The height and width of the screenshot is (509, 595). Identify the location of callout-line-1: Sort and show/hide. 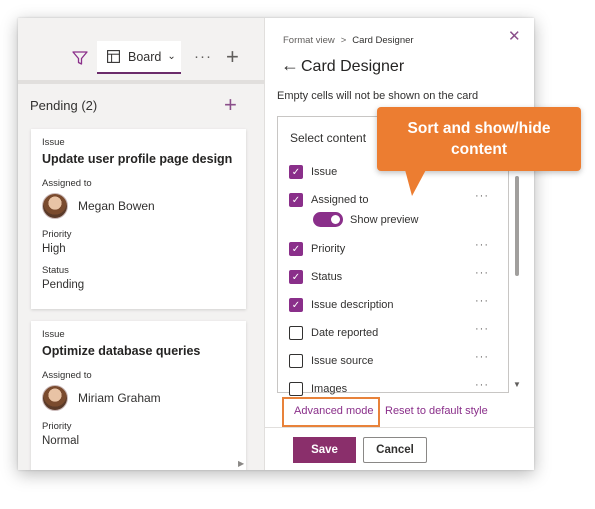
(479, 128).